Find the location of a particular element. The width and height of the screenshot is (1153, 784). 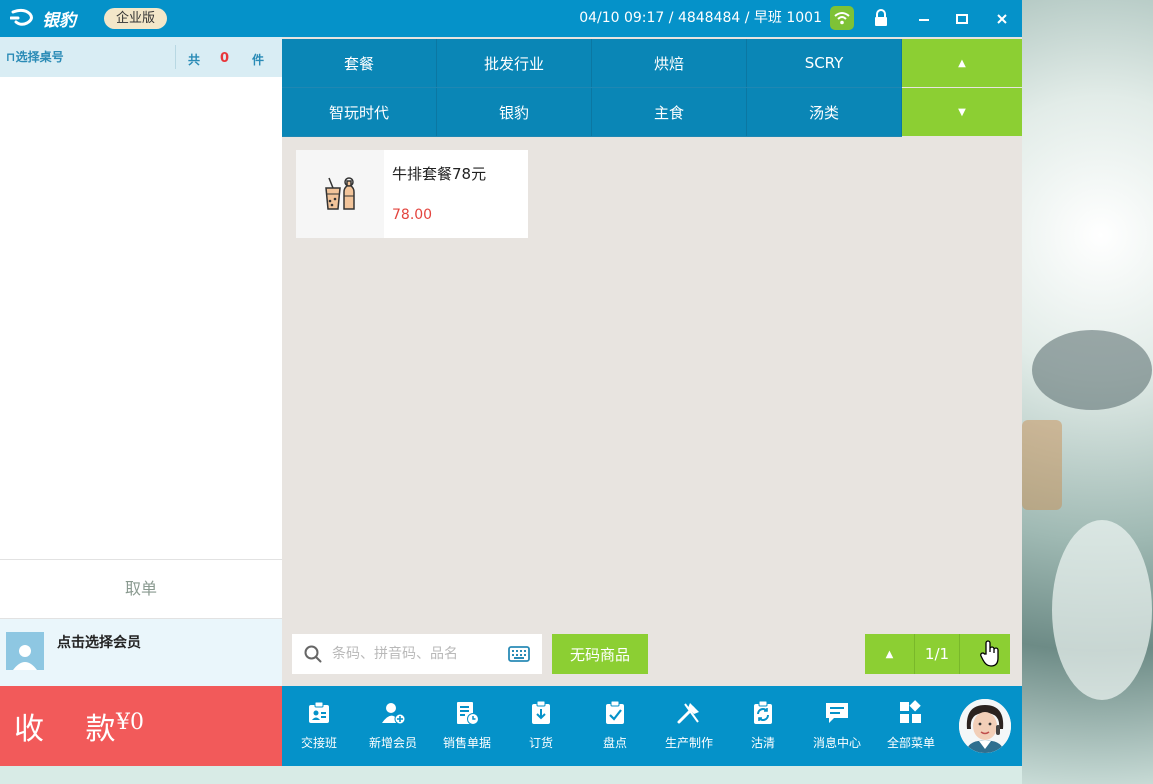

count-unit: 件 is located at coordinates (258, 60).